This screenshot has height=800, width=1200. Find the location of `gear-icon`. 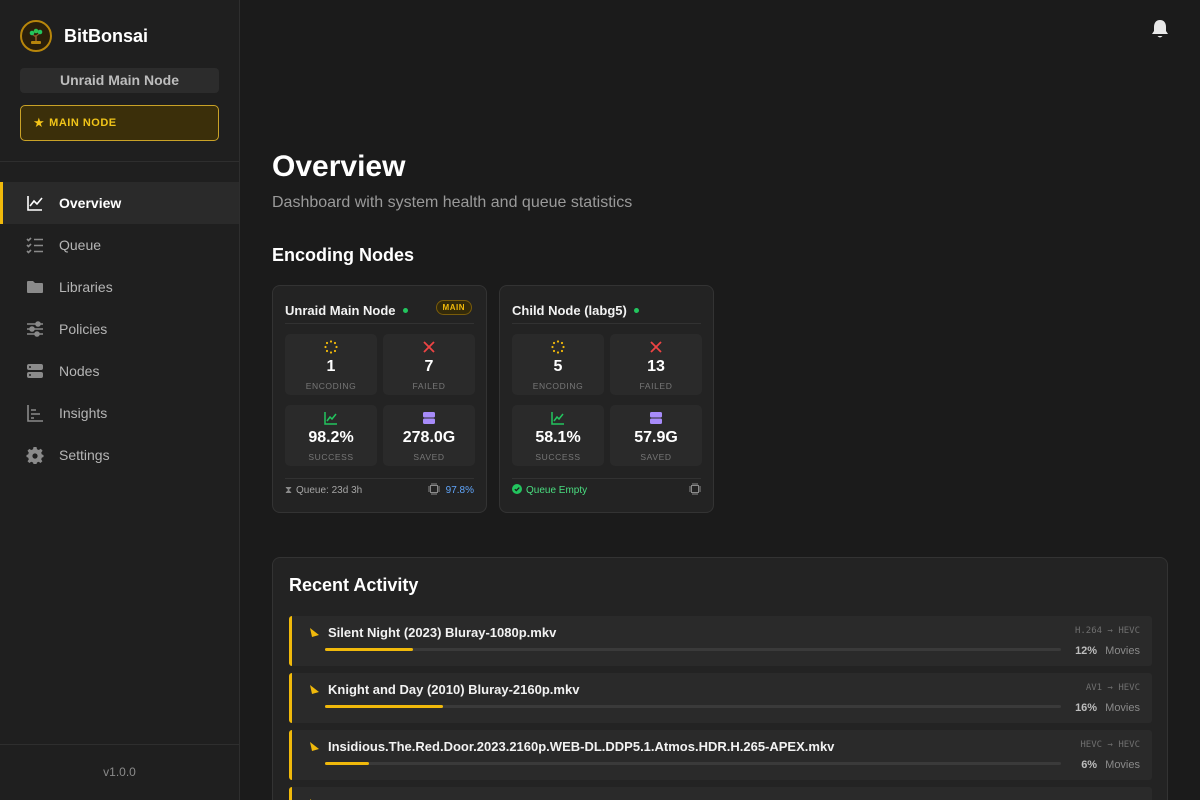

gear-icon is located at coordinates (35, 455).